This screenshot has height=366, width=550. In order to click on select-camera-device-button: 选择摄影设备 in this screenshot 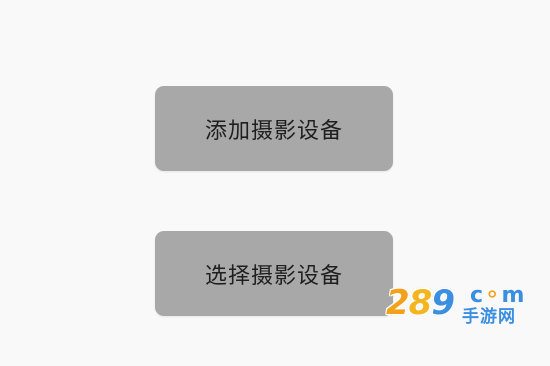, I will do `click(274, 273)`.